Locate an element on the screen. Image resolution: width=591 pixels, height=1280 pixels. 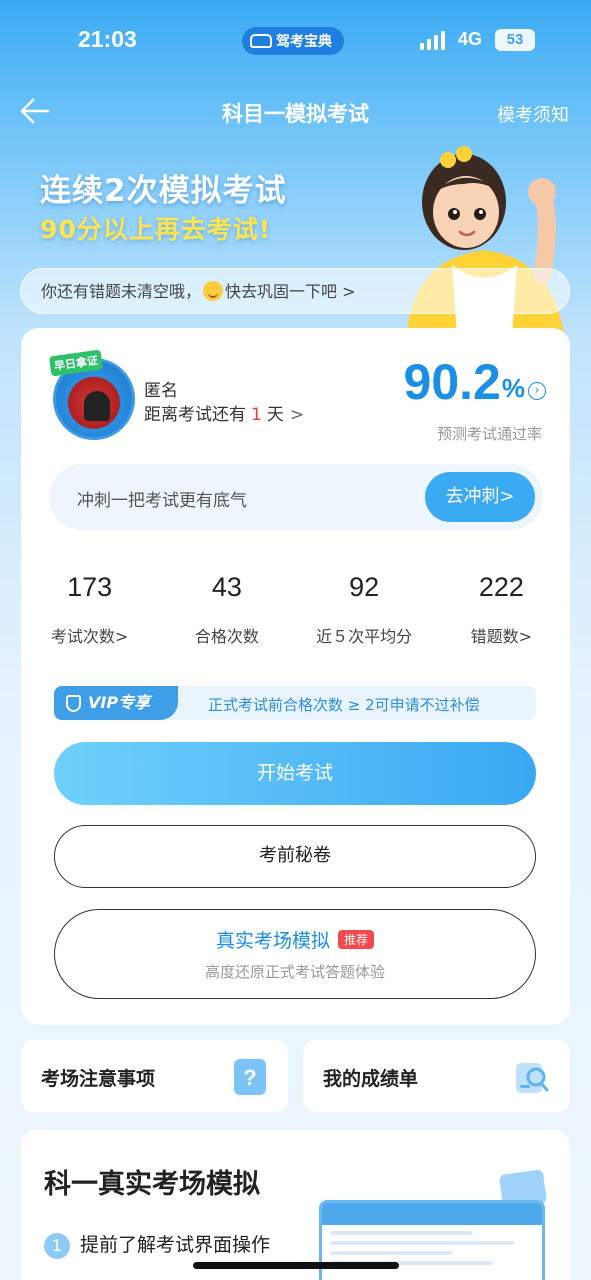
real-exam-title: 真实考场模拟 is located at coordinates (272, 941).